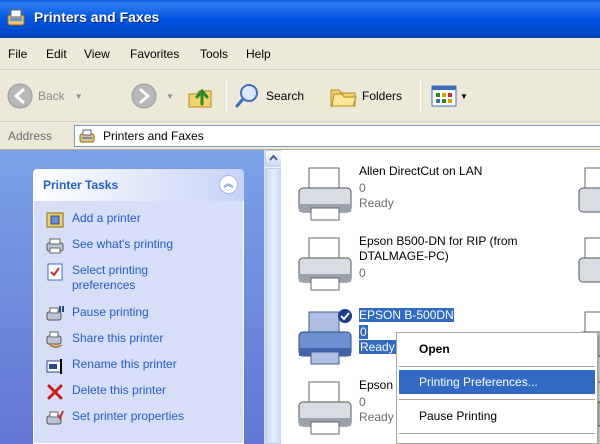 The height and width of the screenshot is (444, 600). I want to click on toolbar: Back ▼ ▼ Search Folders ▼, so click(300, 96).